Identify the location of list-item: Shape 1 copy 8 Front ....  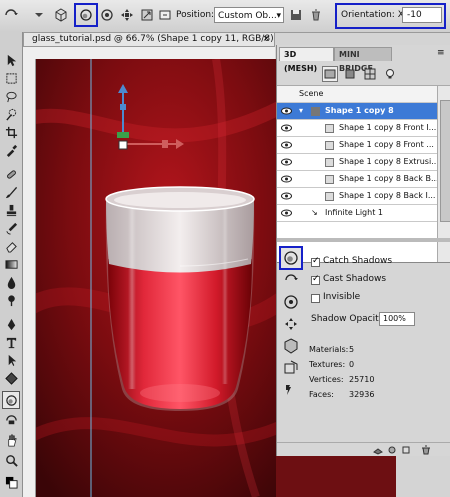
(357, 145).